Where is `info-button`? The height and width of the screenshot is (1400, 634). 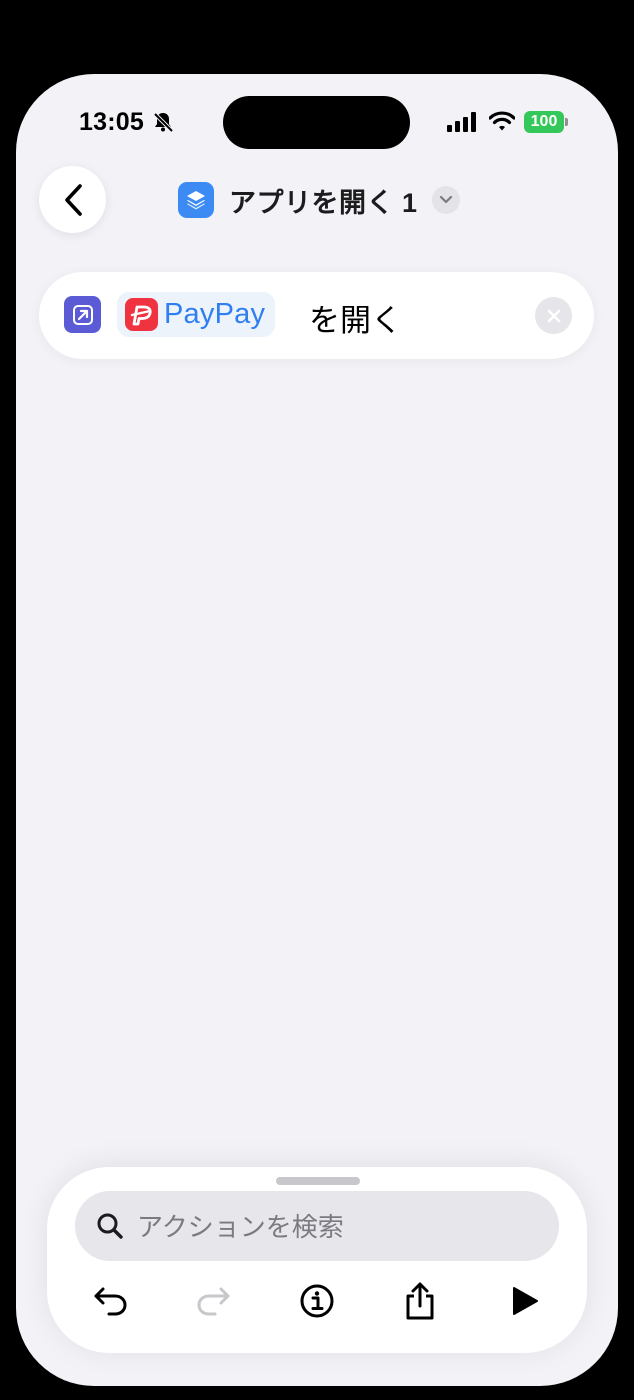 info-button is located at coordinates (317, 1301).